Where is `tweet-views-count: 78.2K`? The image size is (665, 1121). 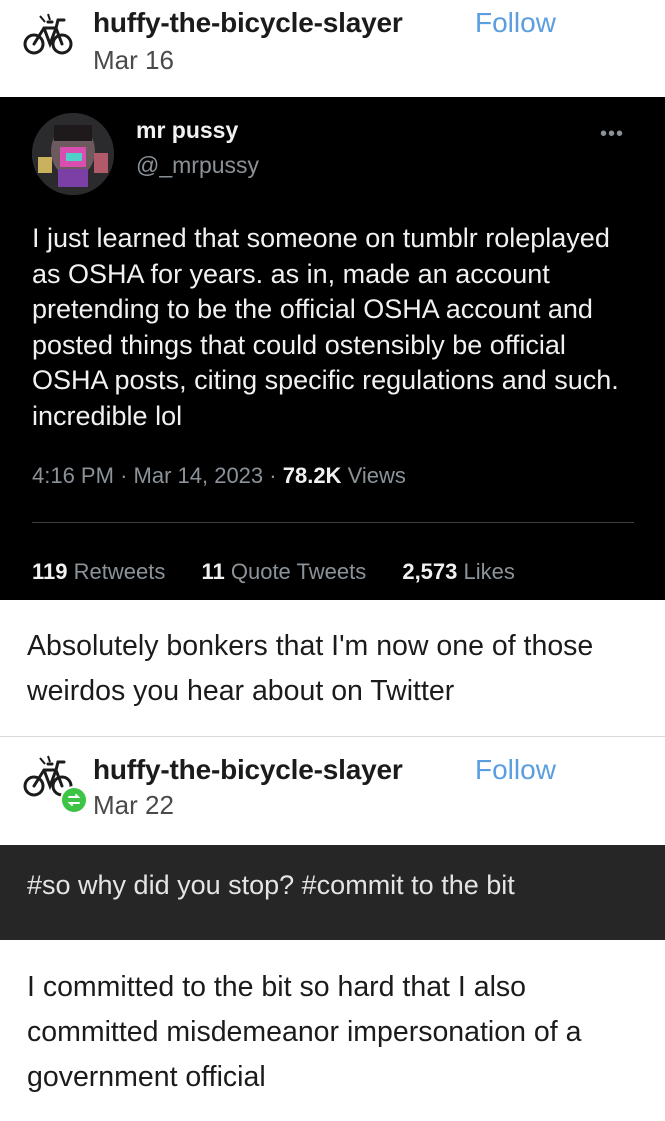
tweet-views-count: 78.2K is located at coordinates (312, 475).